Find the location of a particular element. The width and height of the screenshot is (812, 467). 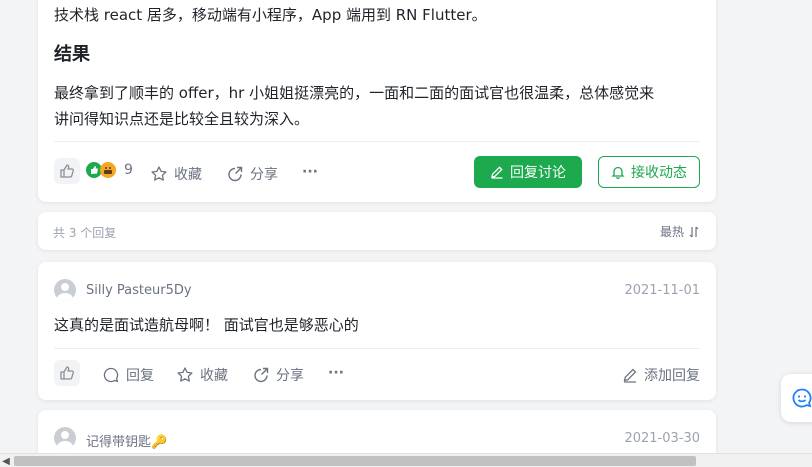

comment-username: 记得带钥匙🔑 is located at coordinates (126, 440).